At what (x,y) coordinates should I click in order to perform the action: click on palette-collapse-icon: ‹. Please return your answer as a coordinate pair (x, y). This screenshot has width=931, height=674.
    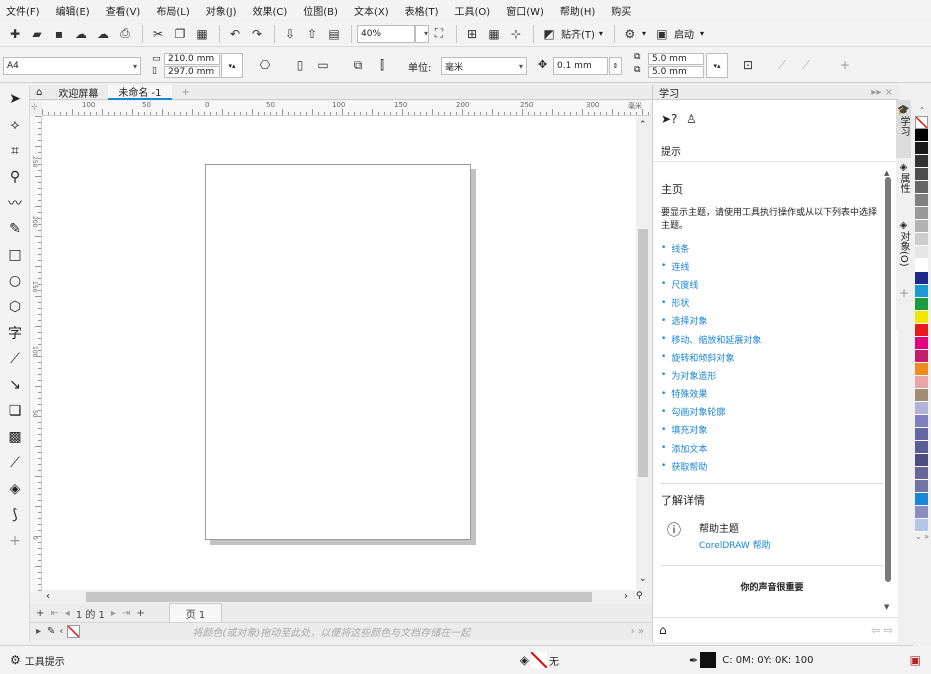
    Looking at the image, I should click on (61, 631).